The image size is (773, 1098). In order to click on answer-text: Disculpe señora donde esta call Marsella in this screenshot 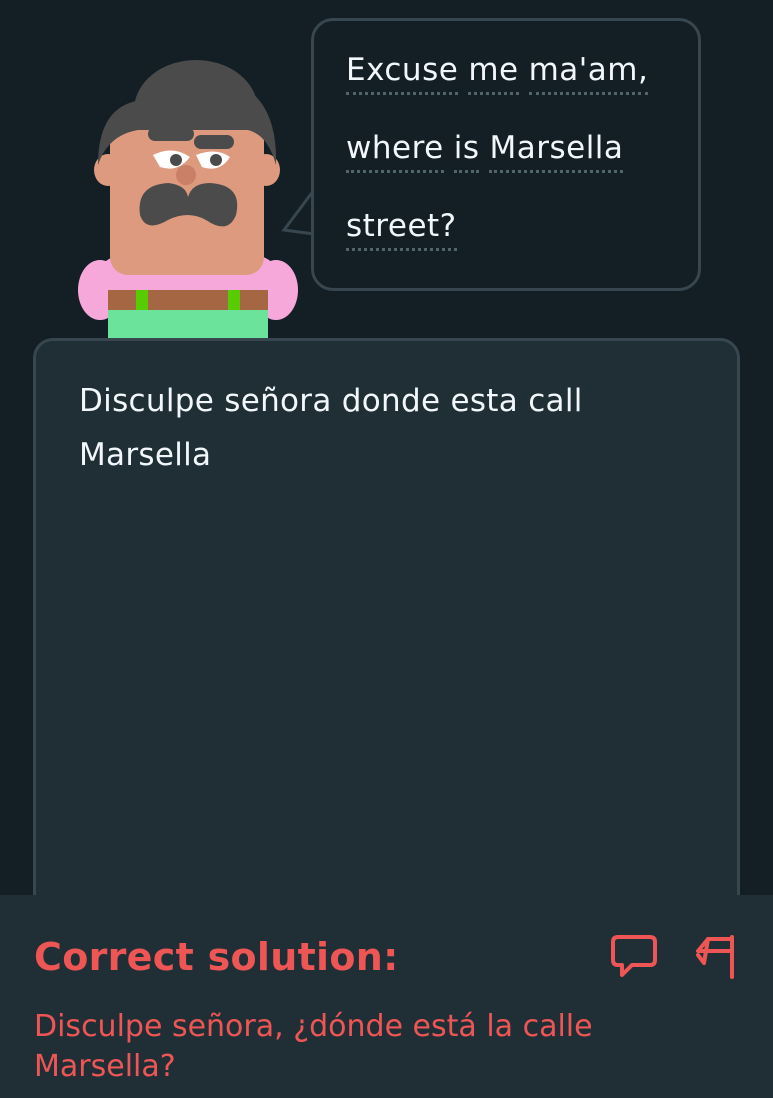, I will do `click(331, 428)`.